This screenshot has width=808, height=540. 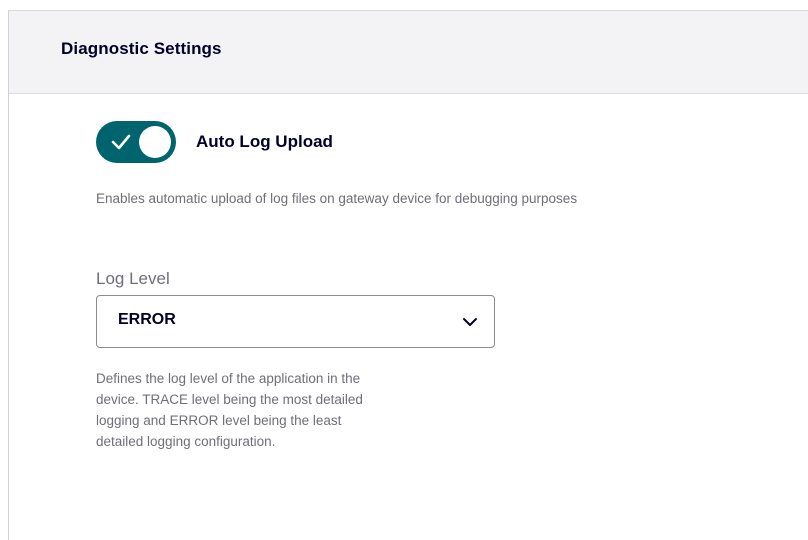 I want to click on log-level-select: ERROR, so click(x=295, y=321).